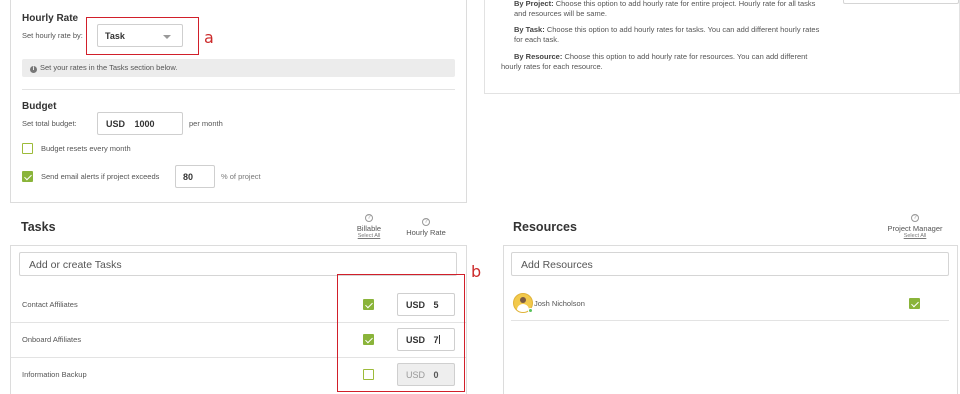 This screenshot has height=394, width=960. Describe the element at coordinates (730, 264) in the screenshot. I see `add-resources-input: Add Resources` at that location.